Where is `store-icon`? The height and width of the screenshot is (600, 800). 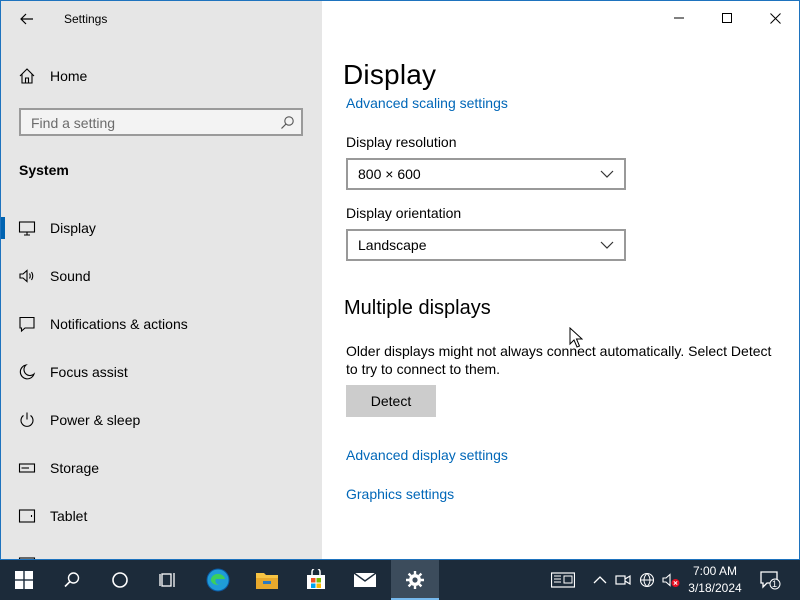
store-icon is located at coordinates (316, 579).